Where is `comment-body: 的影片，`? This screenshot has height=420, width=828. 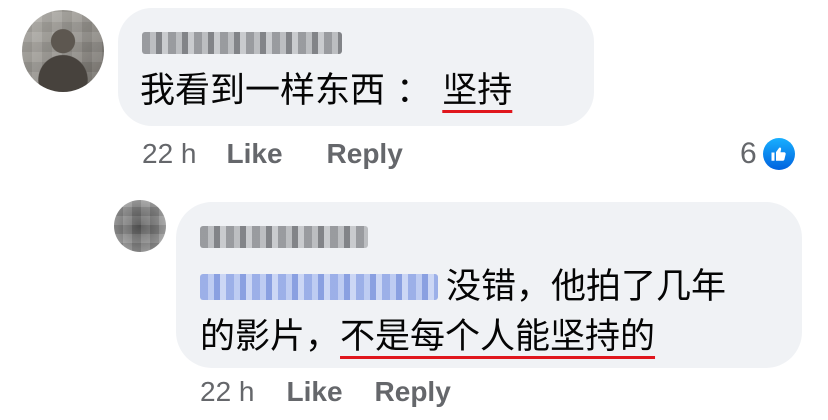 comment-body: 的影片， is located at coordinates (270, 337).